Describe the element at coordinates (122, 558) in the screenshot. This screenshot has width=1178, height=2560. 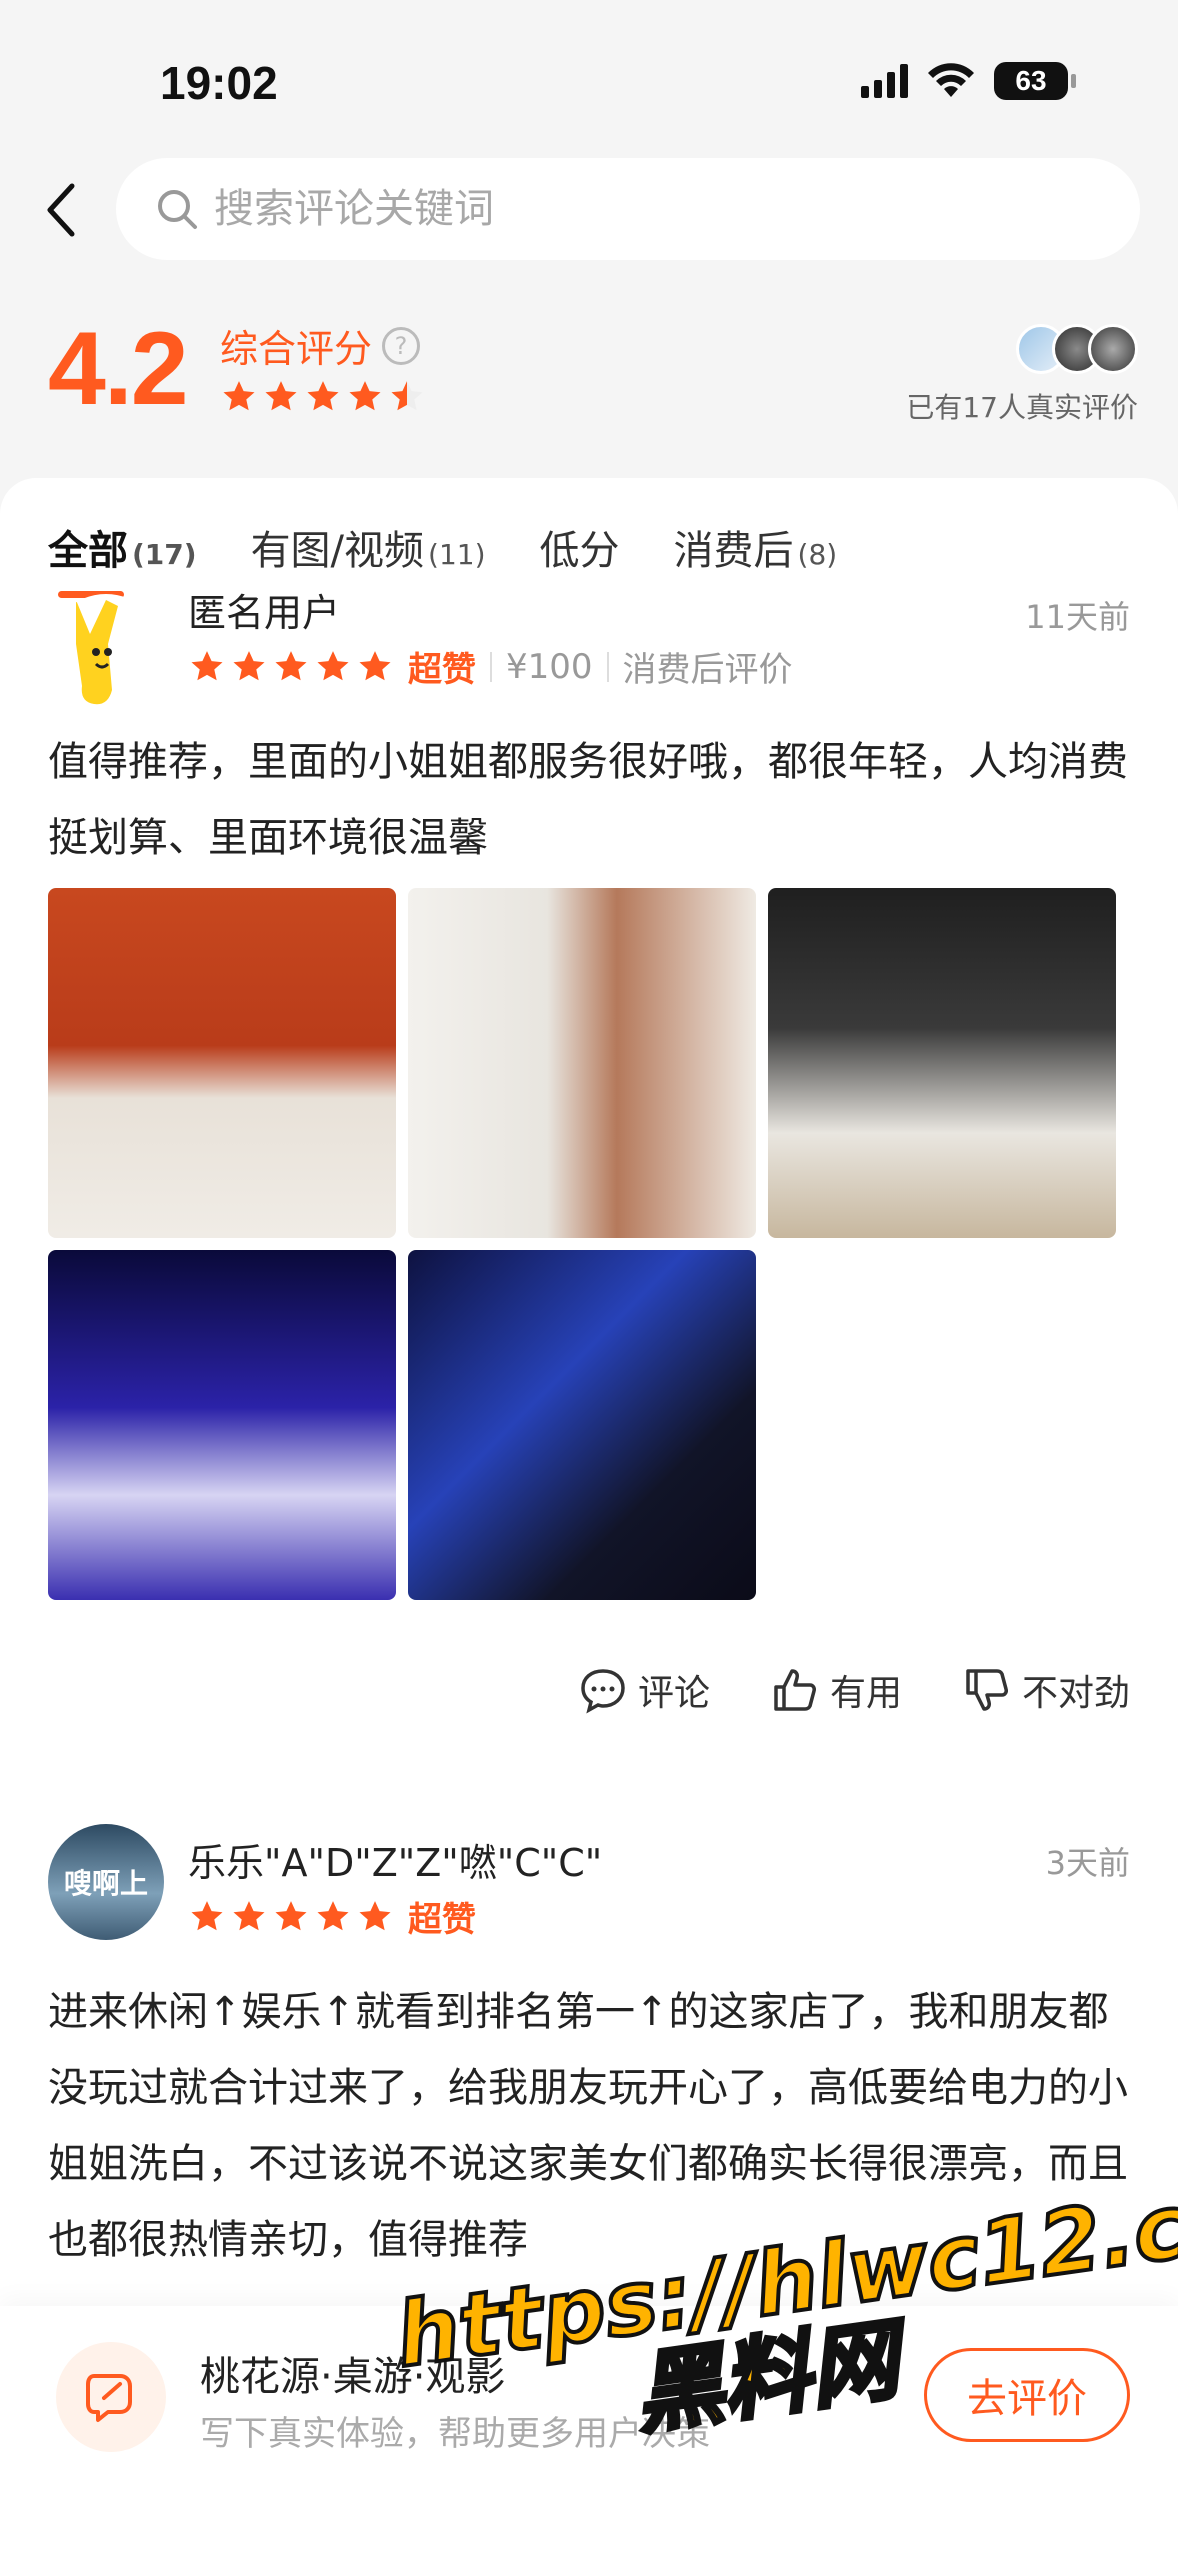
I see `tab-all: 全部 (17)` at that location.